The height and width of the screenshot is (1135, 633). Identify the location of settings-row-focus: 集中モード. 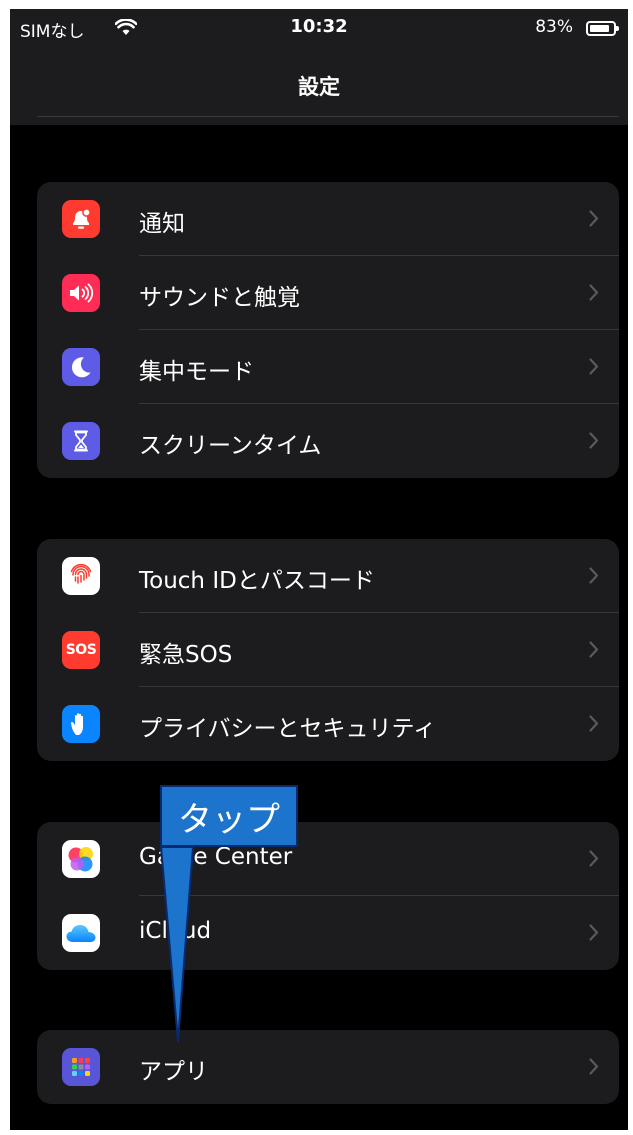
(328, 367).